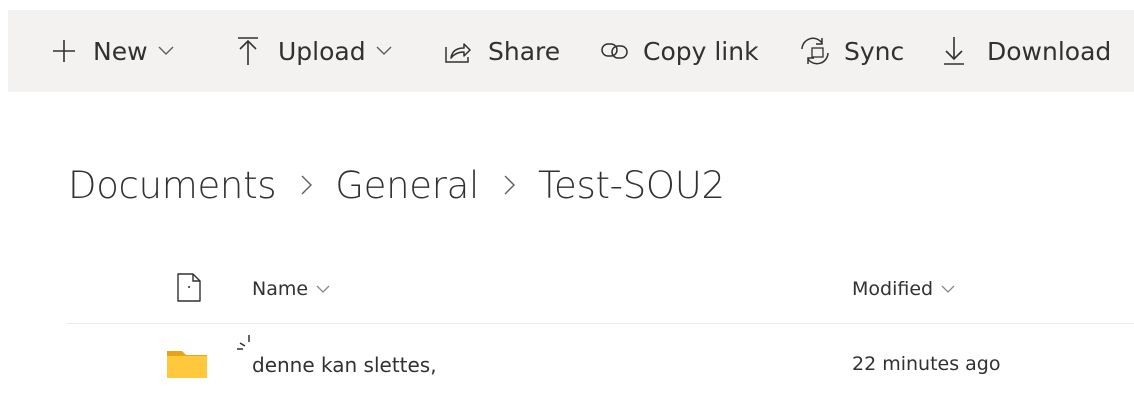  I want to click on sync-button: Sync, so click(851, 51).